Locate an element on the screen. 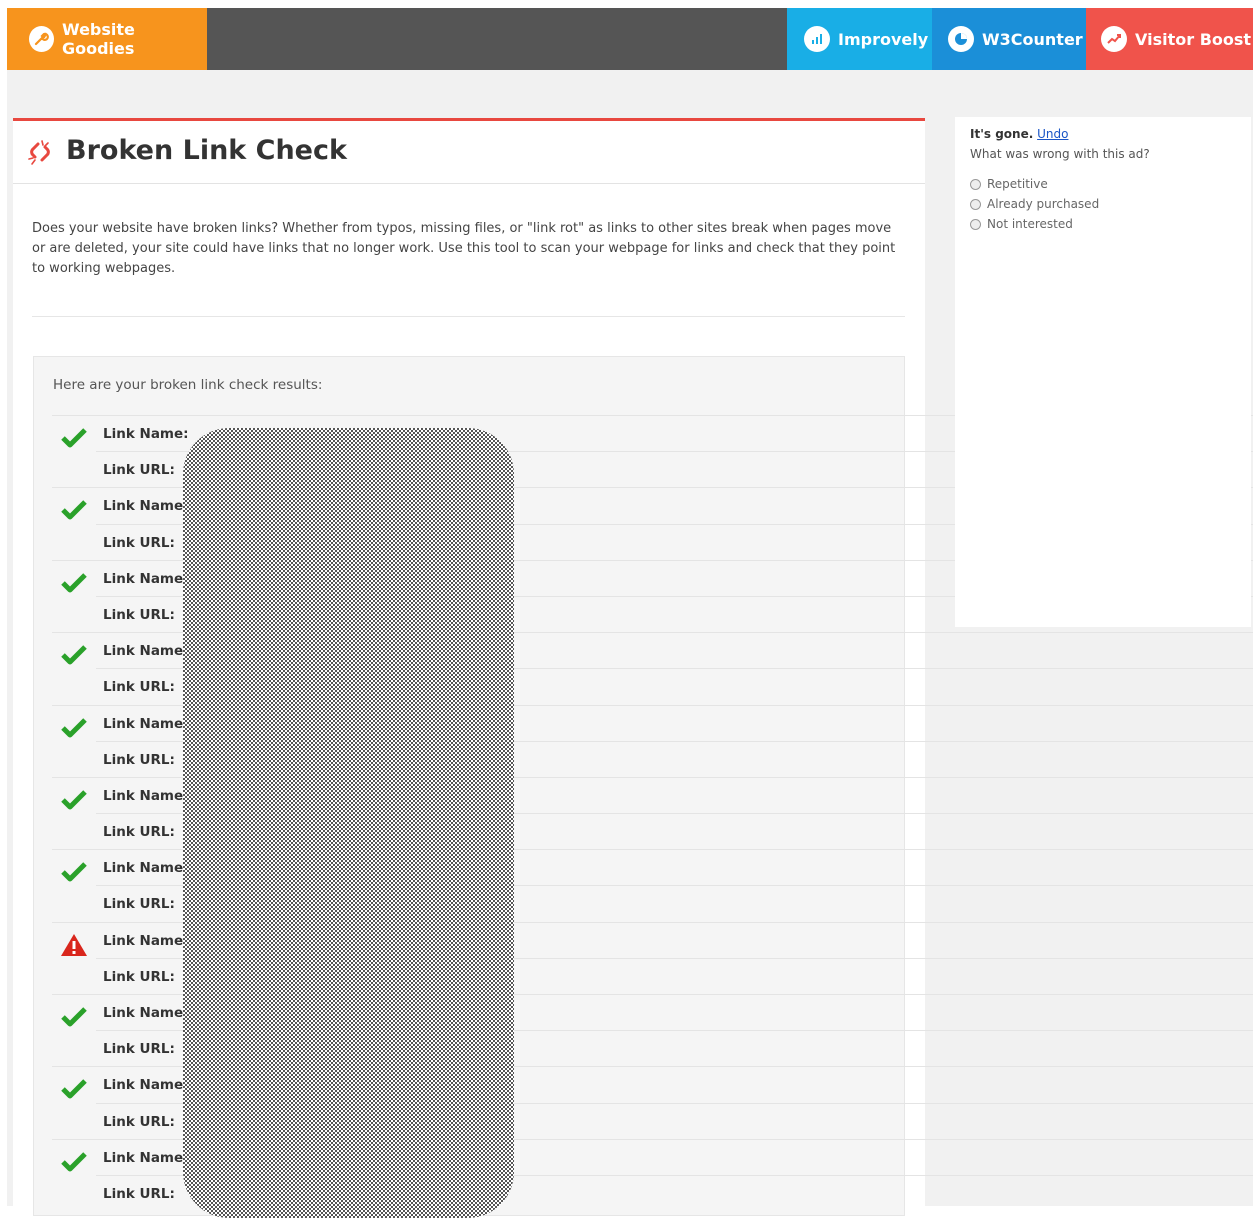  nav-website-goodies: Website Goodies is located at coordinates (107, 39).